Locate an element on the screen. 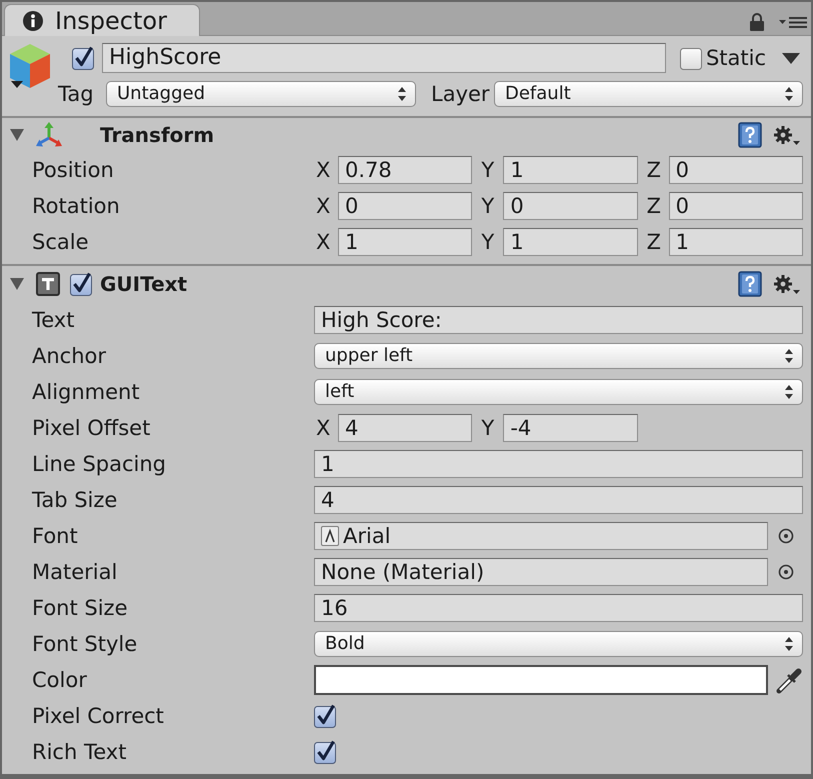  property-label: Pixel Offset is located at coordinates (91, 428).